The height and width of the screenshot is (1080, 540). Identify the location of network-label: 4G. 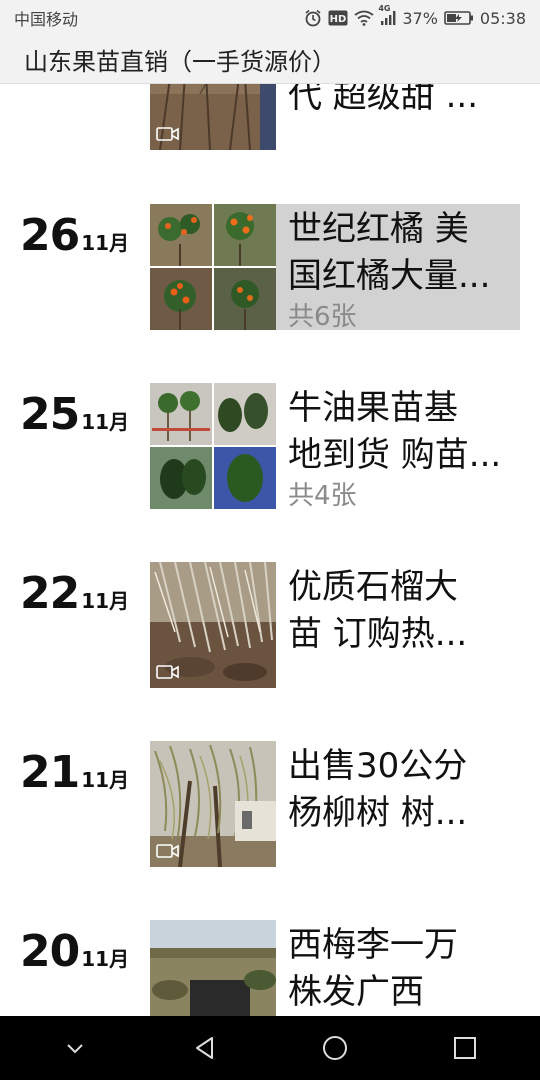
(384, 8).